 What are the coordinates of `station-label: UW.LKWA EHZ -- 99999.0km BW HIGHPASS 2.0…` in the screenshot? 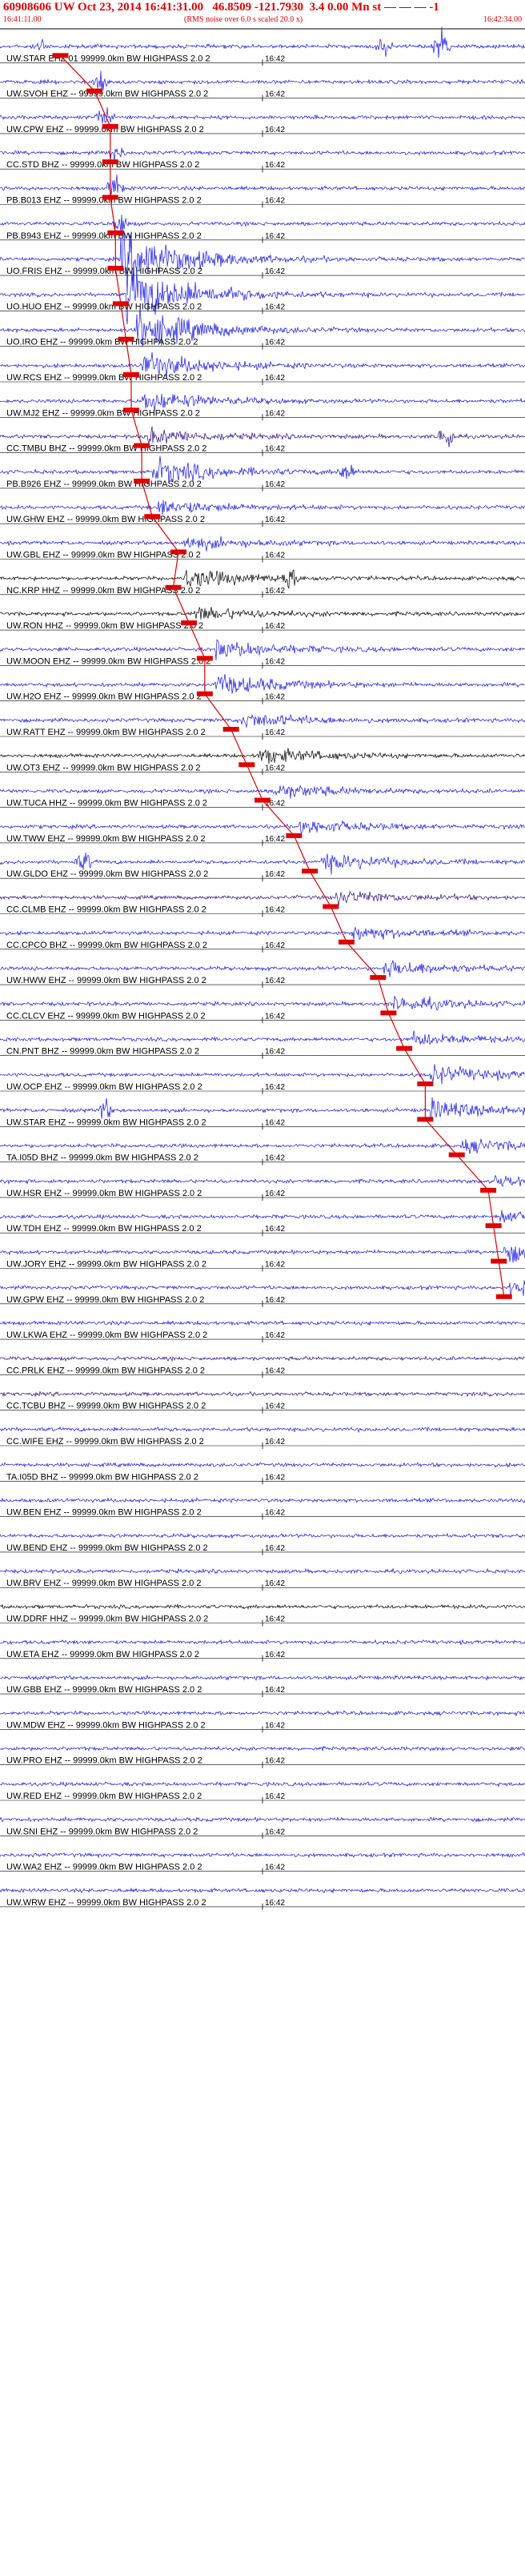 It's located at (106, 1335).